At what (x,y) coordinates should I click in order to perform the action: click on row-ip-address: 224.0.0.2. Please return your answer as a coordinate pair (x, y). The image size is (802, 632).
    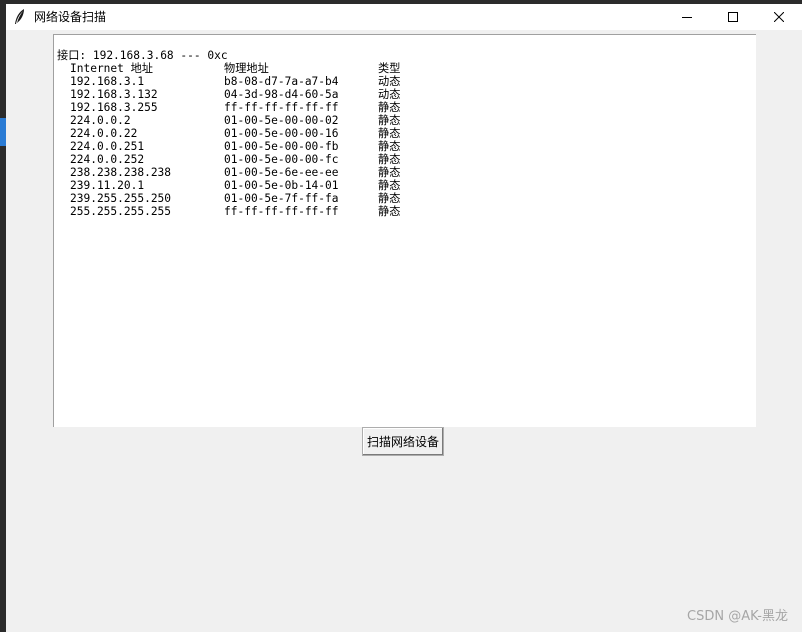
    Looking at the image, I should click on (100, 120).